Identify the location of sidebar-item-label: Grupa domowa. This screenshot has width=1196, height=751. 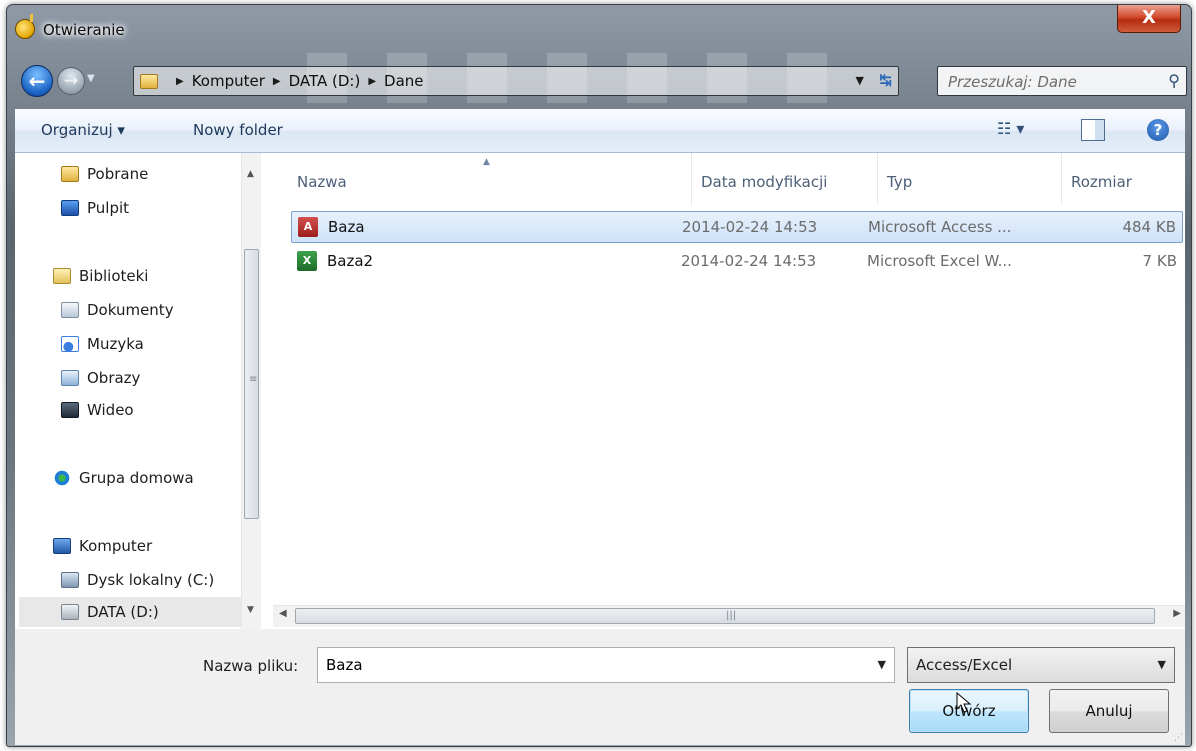
(136, 478).